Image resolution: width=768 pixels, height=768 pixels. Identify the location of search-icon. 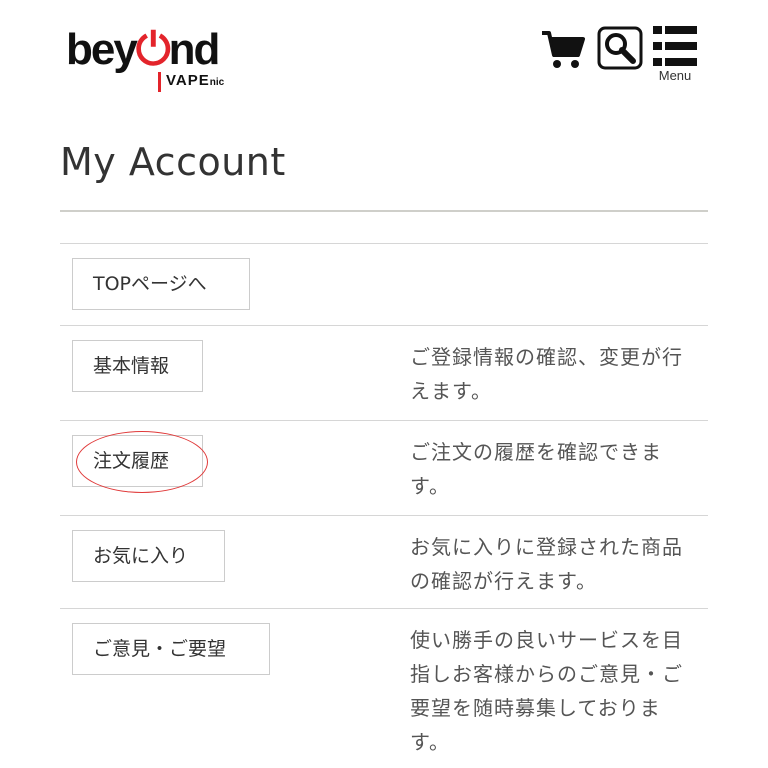
(620, 48).